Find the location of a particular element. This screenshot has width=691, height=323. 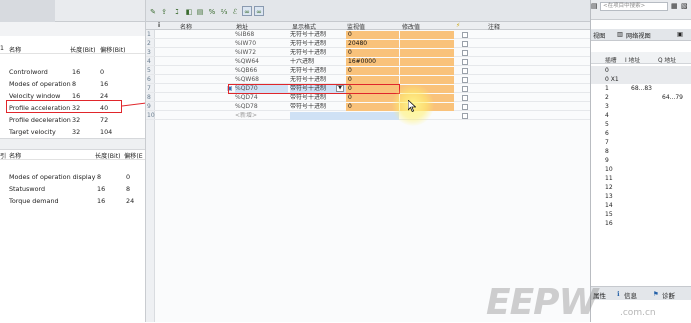

table-row: Modes of operation 8 16 is located at coordinates (72, 83).